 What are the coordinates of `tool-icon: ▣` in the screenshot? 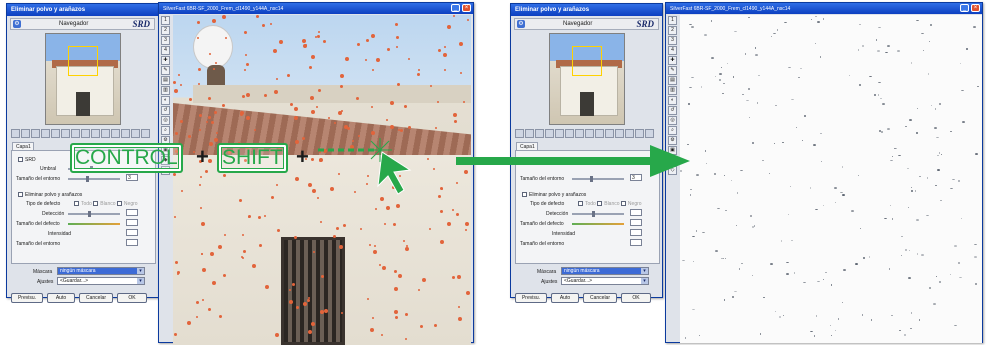 It's located at (672, 150).